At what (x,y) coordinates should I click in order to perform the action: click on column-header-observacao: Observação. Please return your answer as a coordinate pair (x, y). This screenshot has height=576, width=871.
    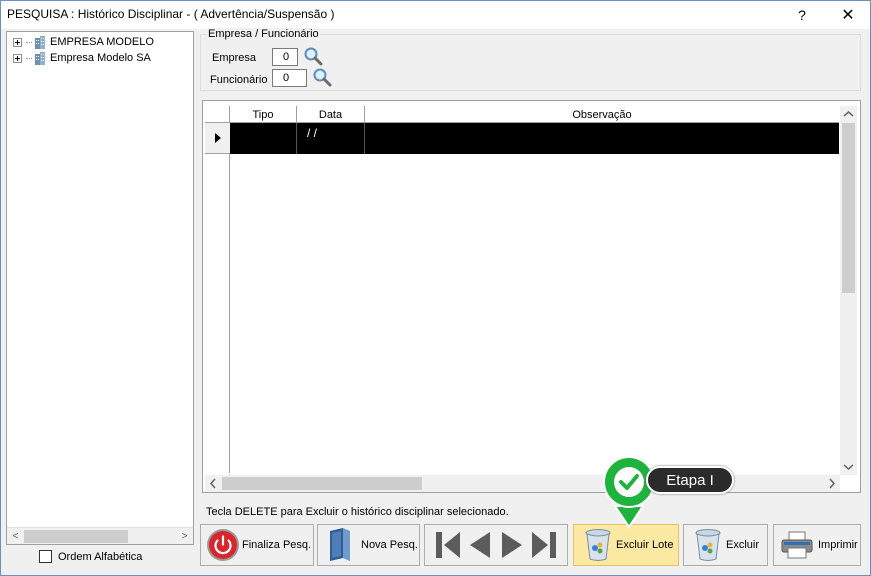
    Looking at the image, I should click on (602, 114).